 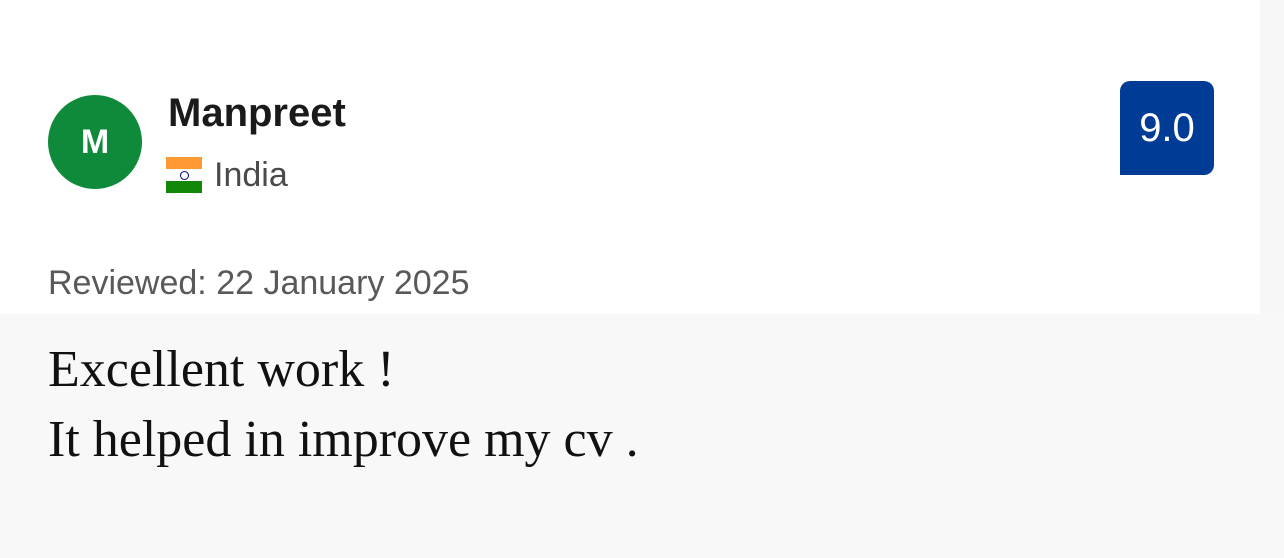 I want to click on reviewer-name: Manpreet, so click(x=257, y=113).